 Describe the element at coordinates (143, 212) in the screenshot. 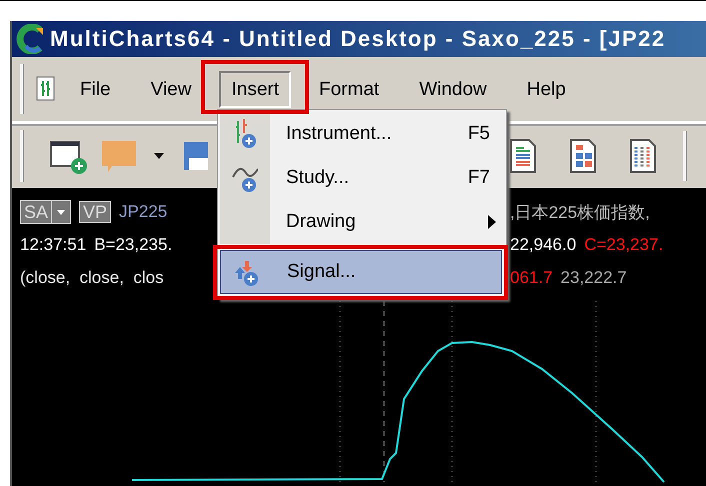

I see `chart-info-text: JP225` at that location.